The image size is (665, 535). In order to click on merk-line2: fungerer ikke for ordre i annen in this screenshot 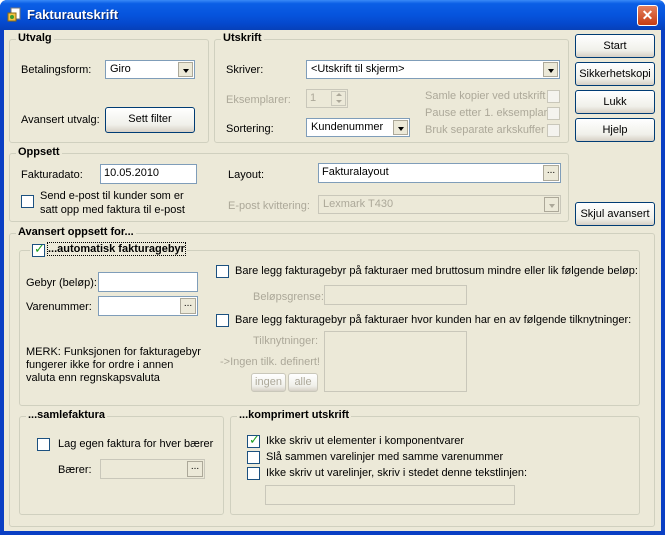, I will do `click(100, 365)`.